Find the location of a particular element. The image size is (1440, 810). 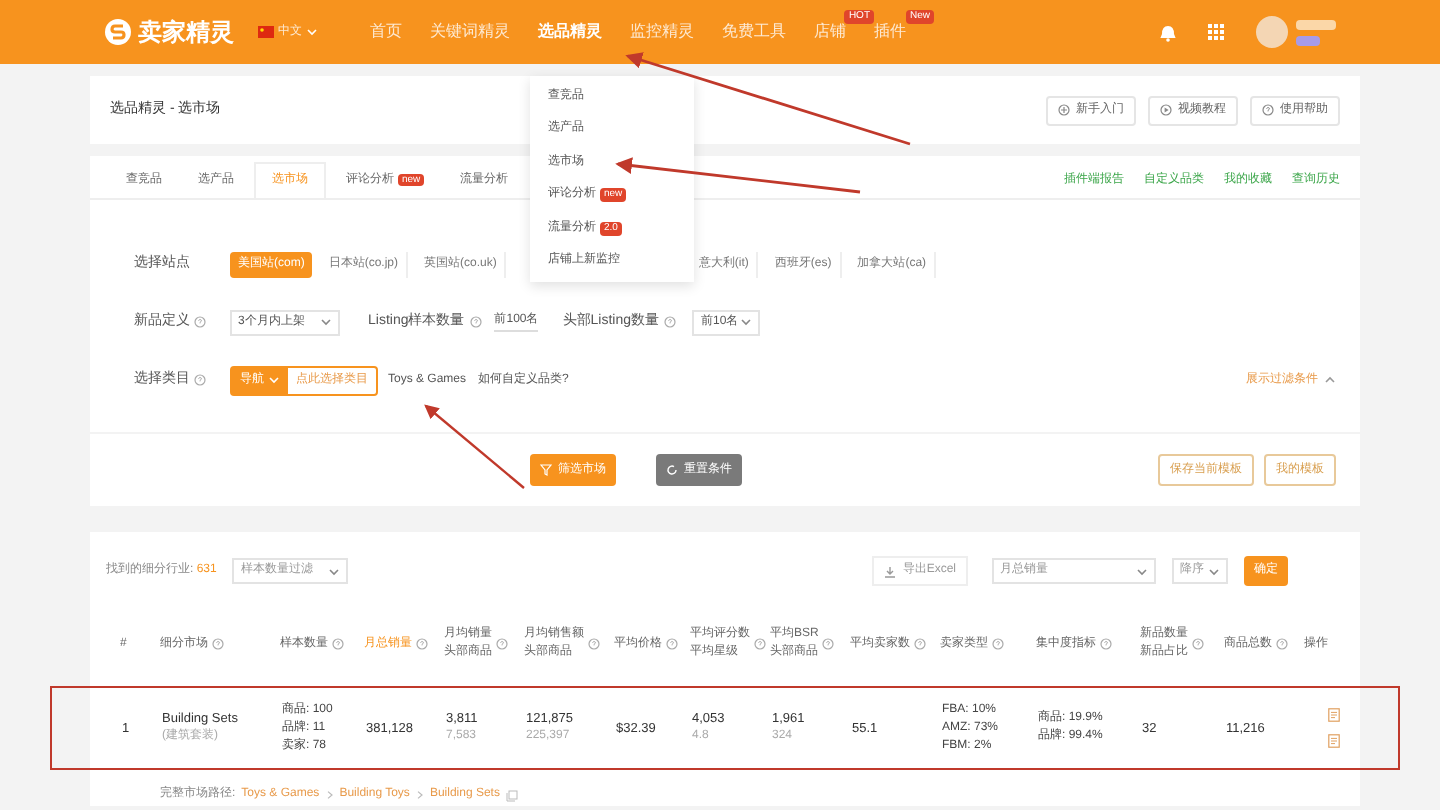

bell-icon is located at coordinates (1168, 32).